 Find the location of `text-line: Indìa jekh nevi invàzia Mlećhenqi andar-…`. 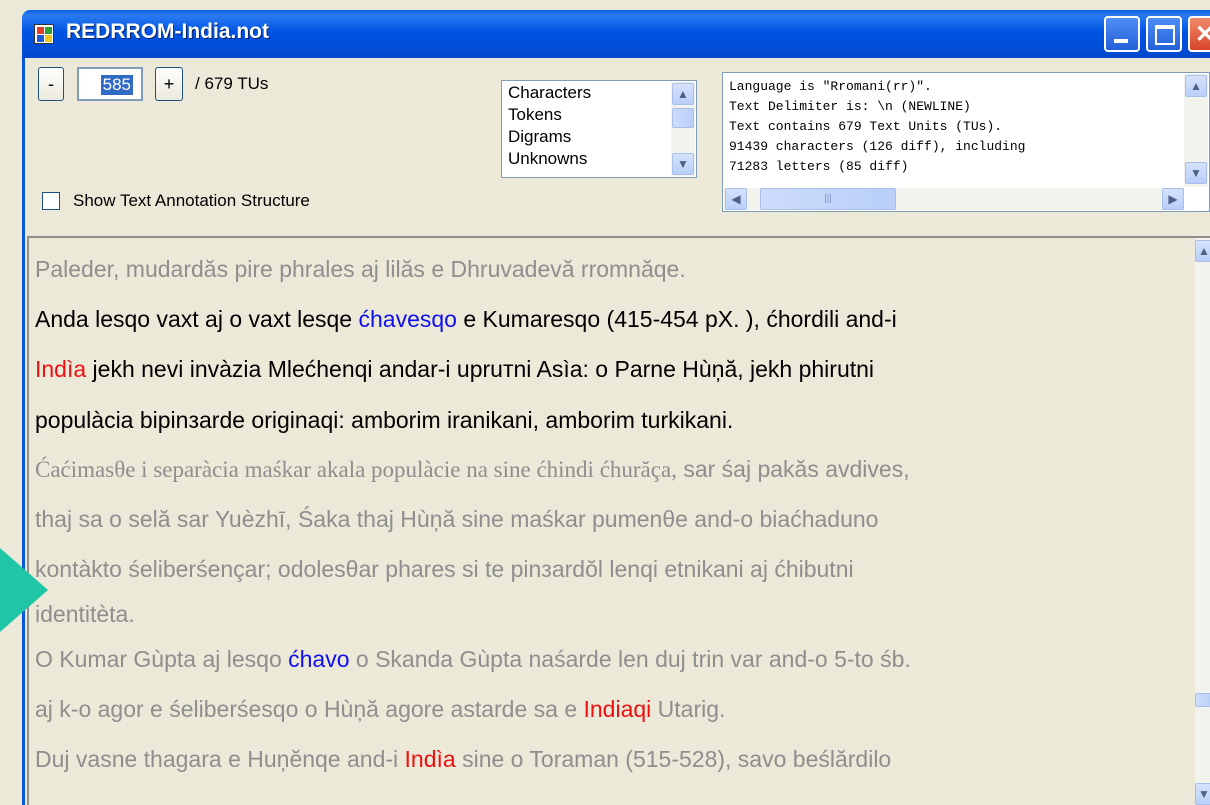

text-line: Indìa jekh nevi invàzia Mlećhenqi andar-… is located at coordinates (455, 369).